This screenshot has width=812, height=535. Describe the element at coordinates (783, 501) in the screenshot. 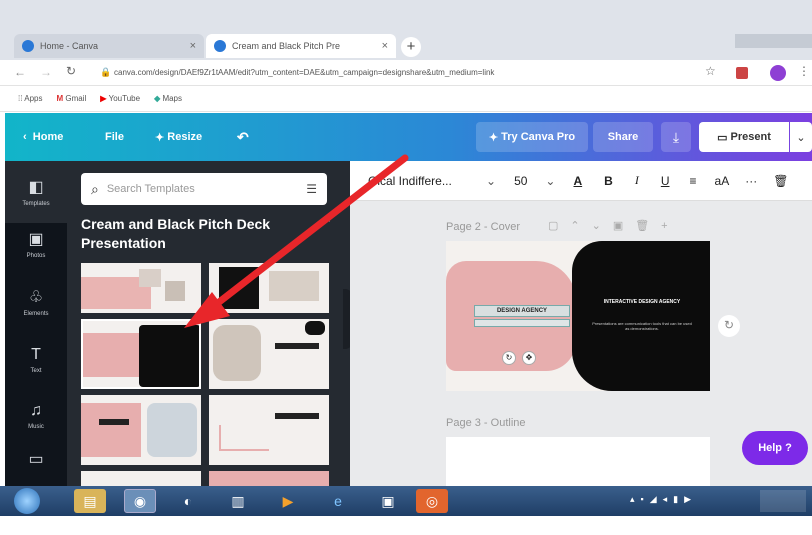

I see `clock-area` at that location.